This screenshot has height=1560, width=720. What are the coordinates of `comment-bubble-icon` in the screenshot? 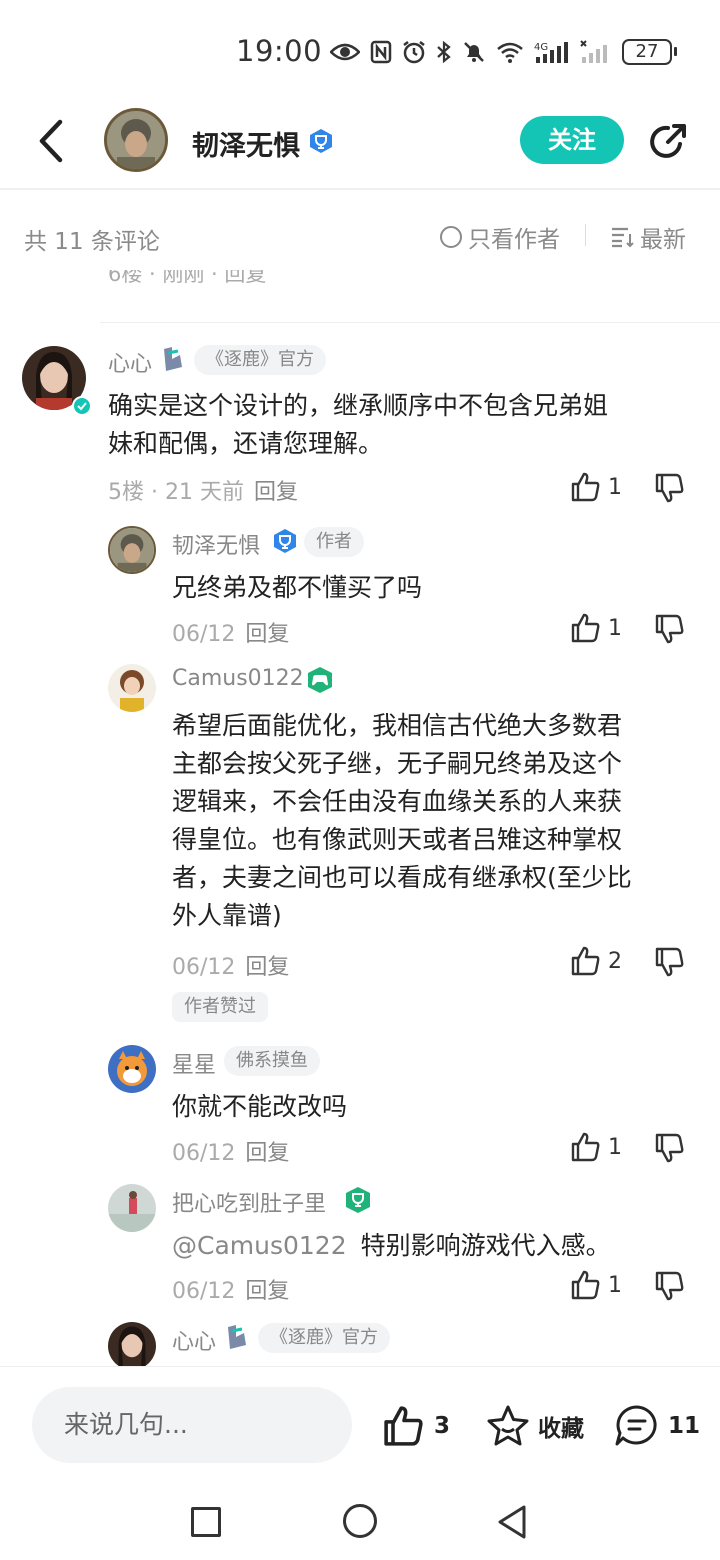 It's located at (636, 1425).